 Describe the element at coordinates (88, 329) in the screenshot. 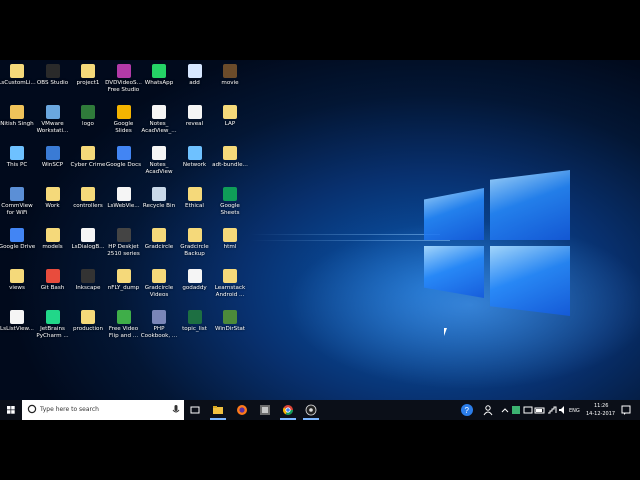

I see `desktop-icon-label: production` at that location.